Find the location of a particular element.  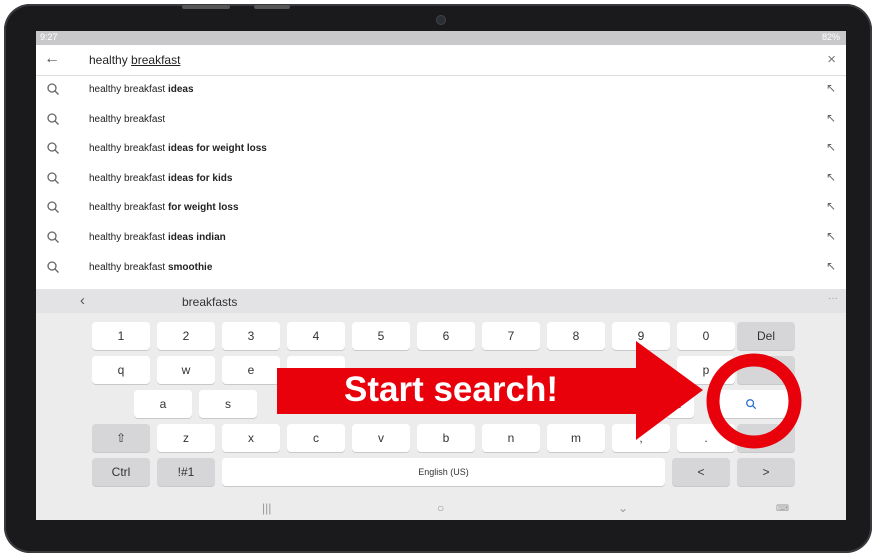

annotation-text: Start search! is located at coordinates (451, 389).